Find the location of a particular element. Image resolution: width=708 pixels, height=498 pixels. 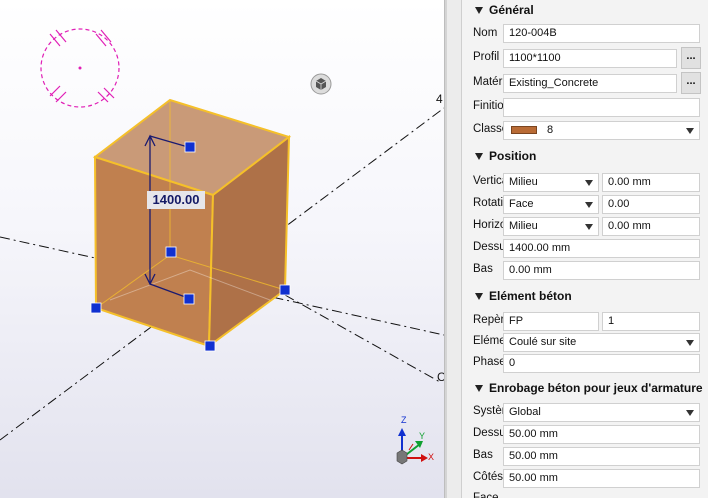

rotation-label: Rotation is located at coordinates (488, 203).